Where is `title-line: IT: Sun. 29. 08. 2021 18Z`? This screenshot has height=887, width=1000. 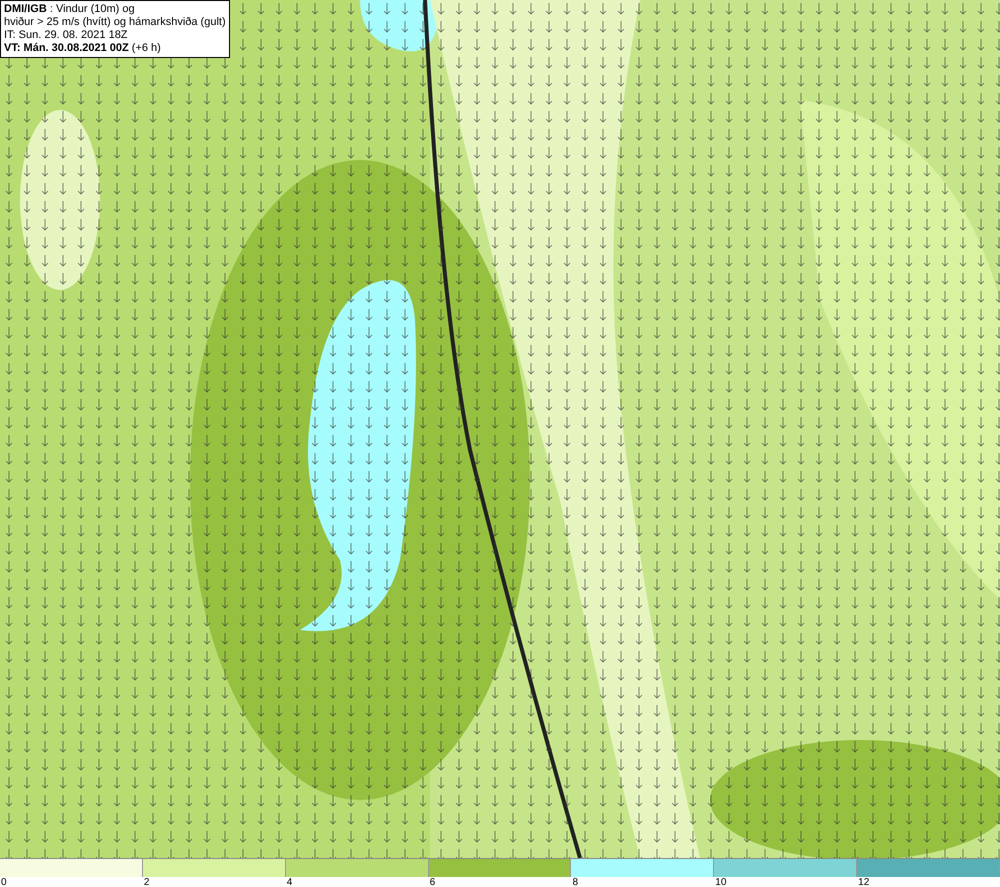
title-line: IT: Sun. 29. 08. 2021 18Z is located at coordinates (66, 35).